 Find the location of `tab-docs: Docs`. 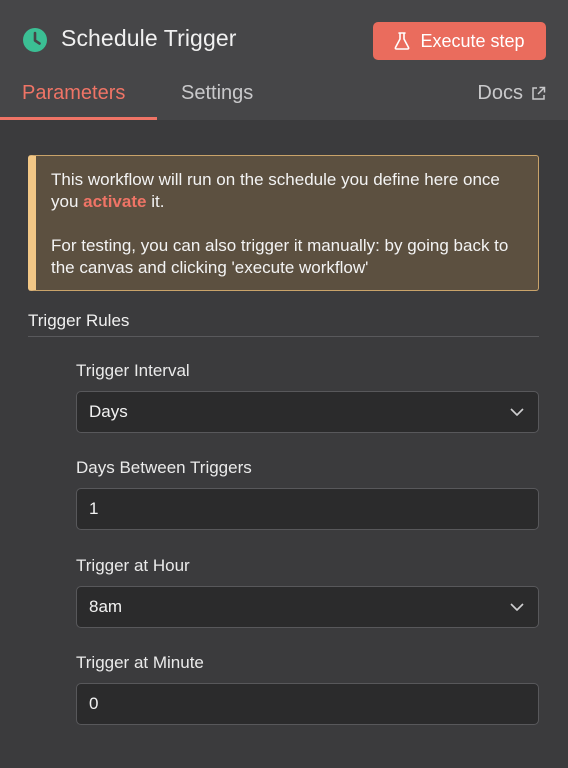

tab-docs: Docs is located at coordinates (511, 93).